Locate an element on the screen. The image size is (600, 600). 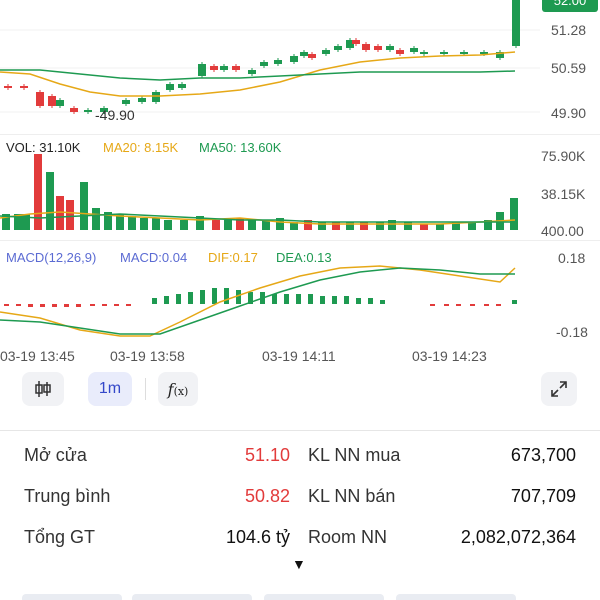
macd-axis-tick: 0.18 is located at coordinates (572, 258).